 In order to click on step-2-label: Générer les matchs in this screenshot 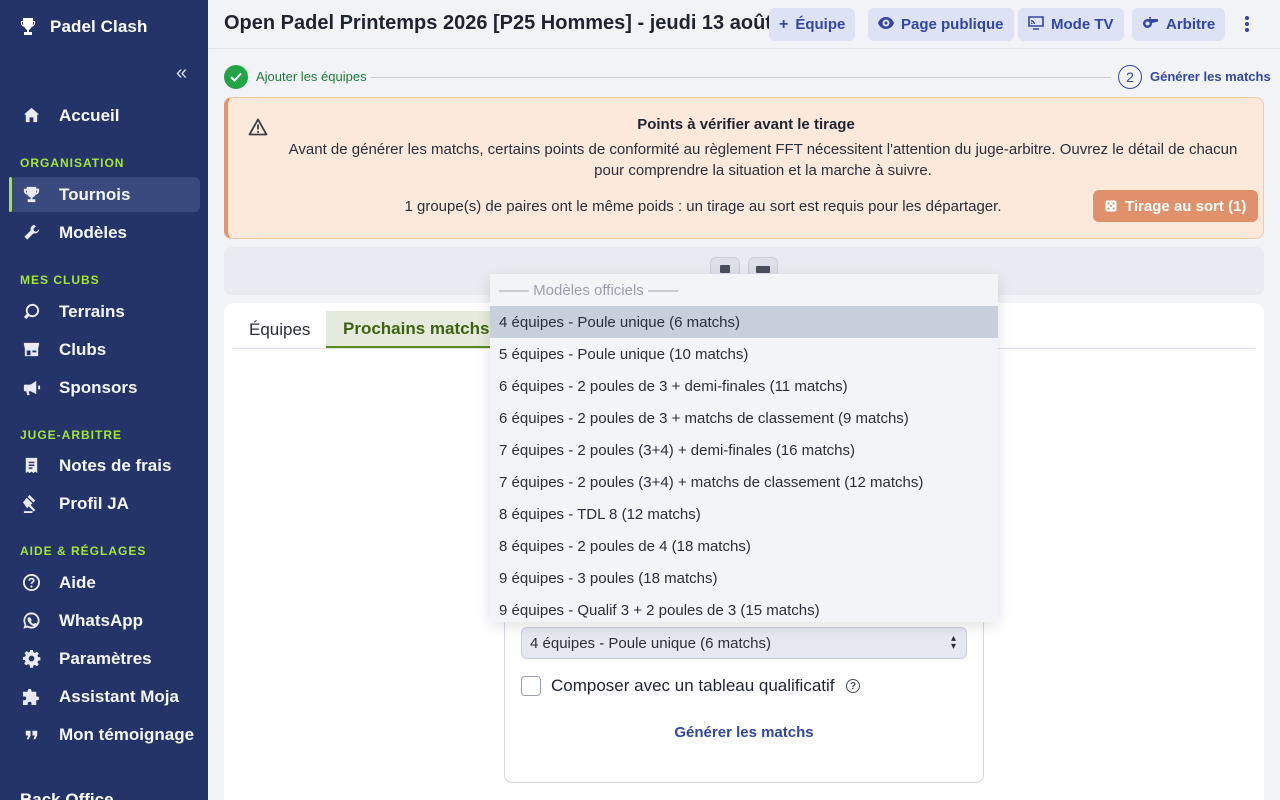, I will do `click(1210, 76)`.